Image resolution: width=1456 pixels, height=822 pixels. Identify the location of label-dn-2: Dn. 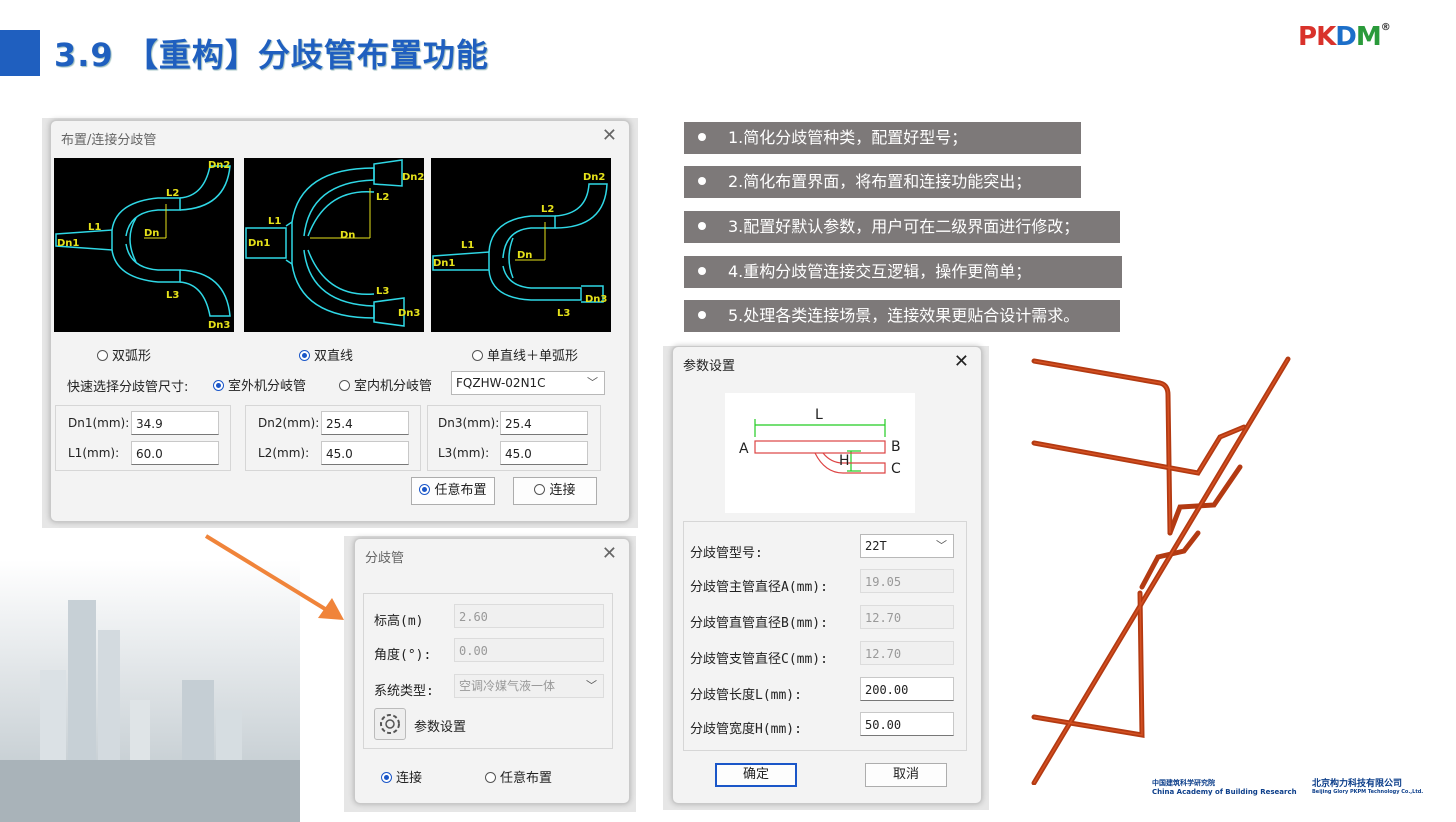
(347, 235).